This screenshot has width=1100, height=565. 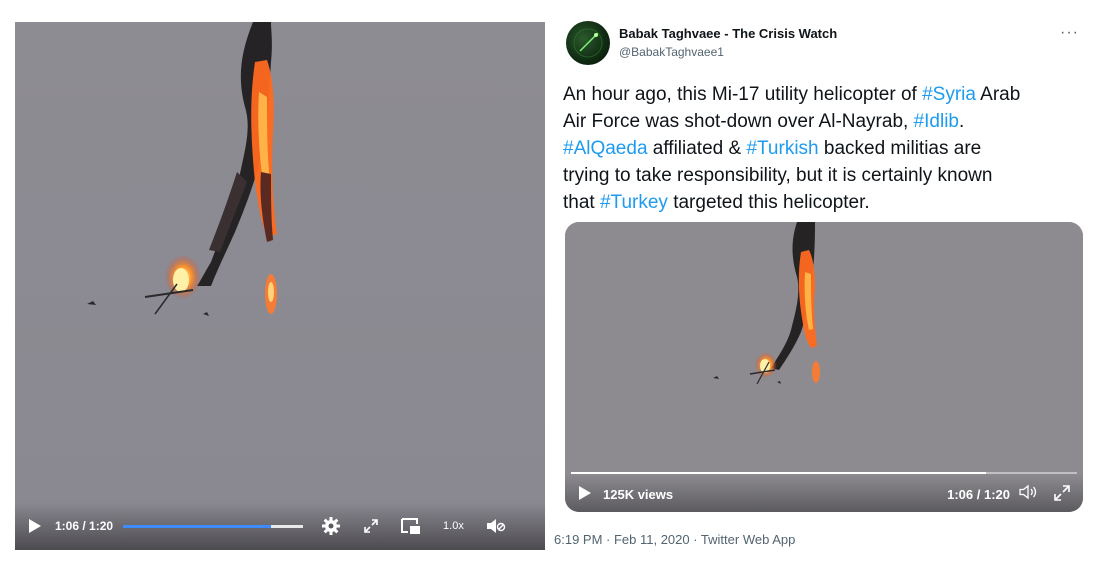 I want to click on mute-icon, so click(x=496, y=526).